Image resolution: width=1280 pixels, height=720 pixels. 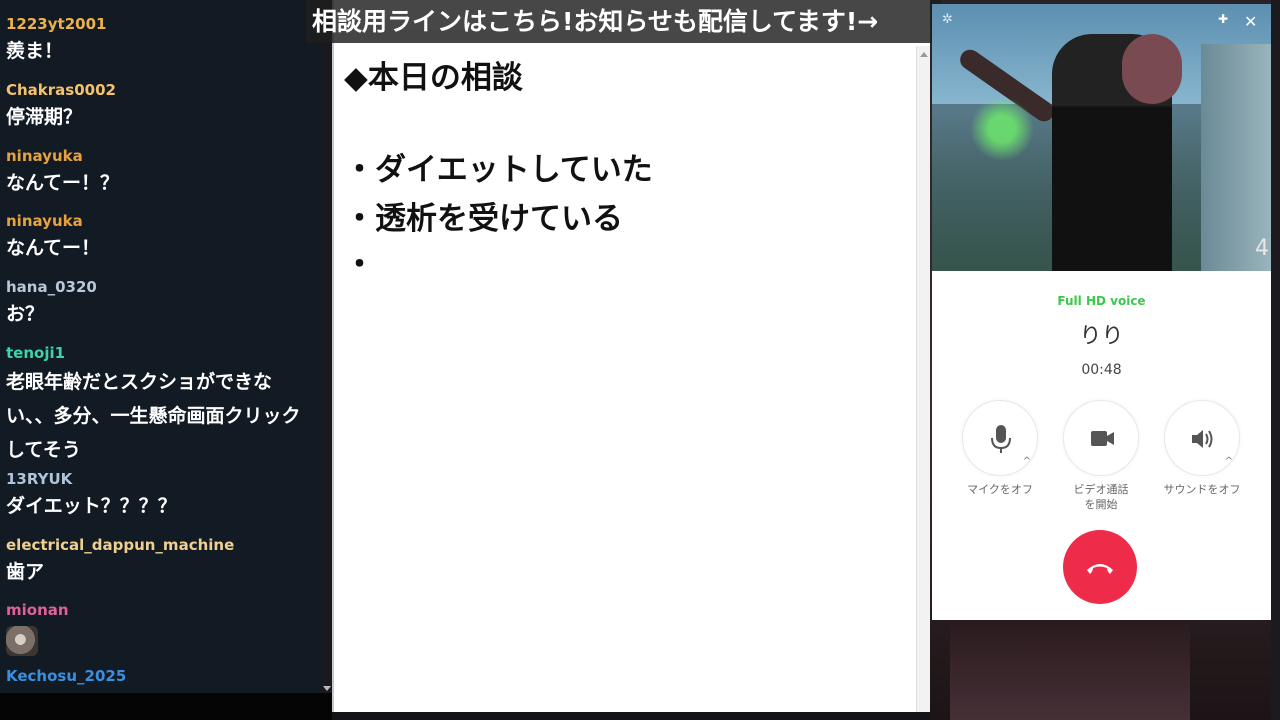 What do you see at coordinates (1070, 670) in the screenshot?
I see `streamer-camera-lower` at bounding box center [1070, 670].